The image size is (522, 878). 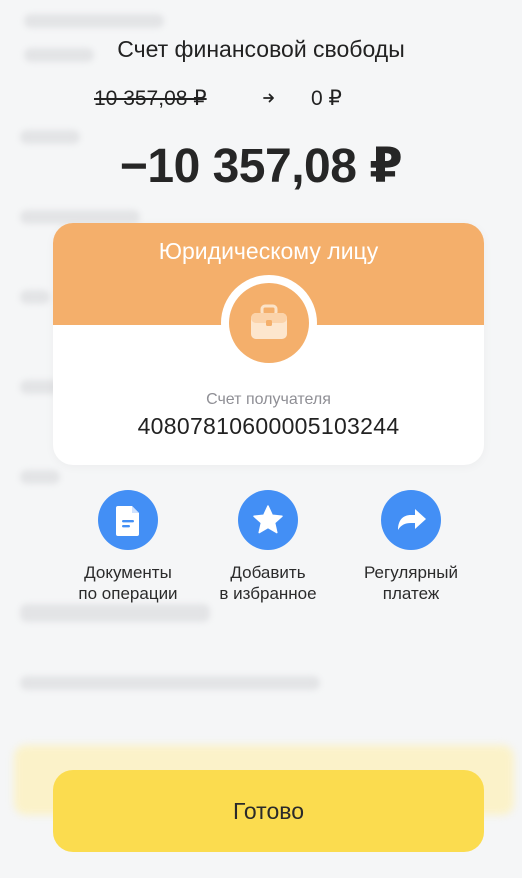 I want to click on balance-change: 10 357,08 ₽ 0 ₽, so click(x=261, y=101).